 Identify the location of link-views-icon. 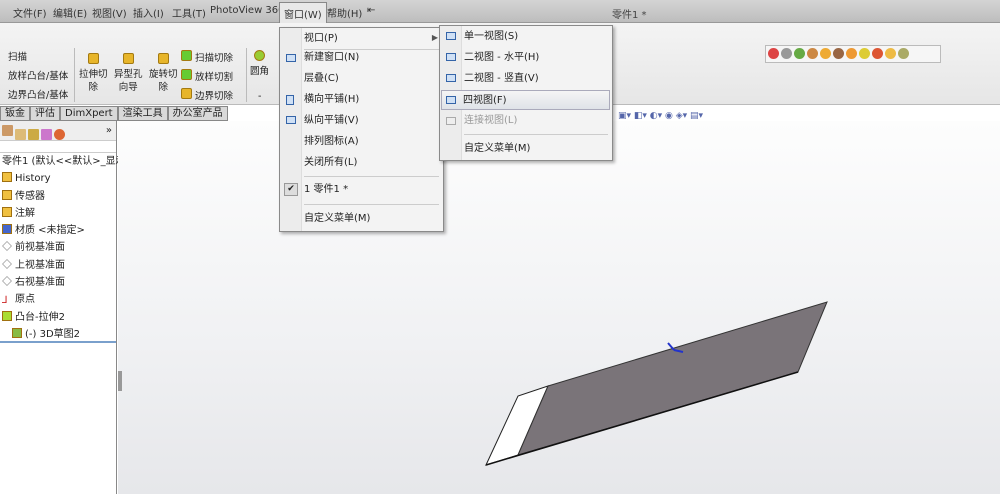
(451, 121).